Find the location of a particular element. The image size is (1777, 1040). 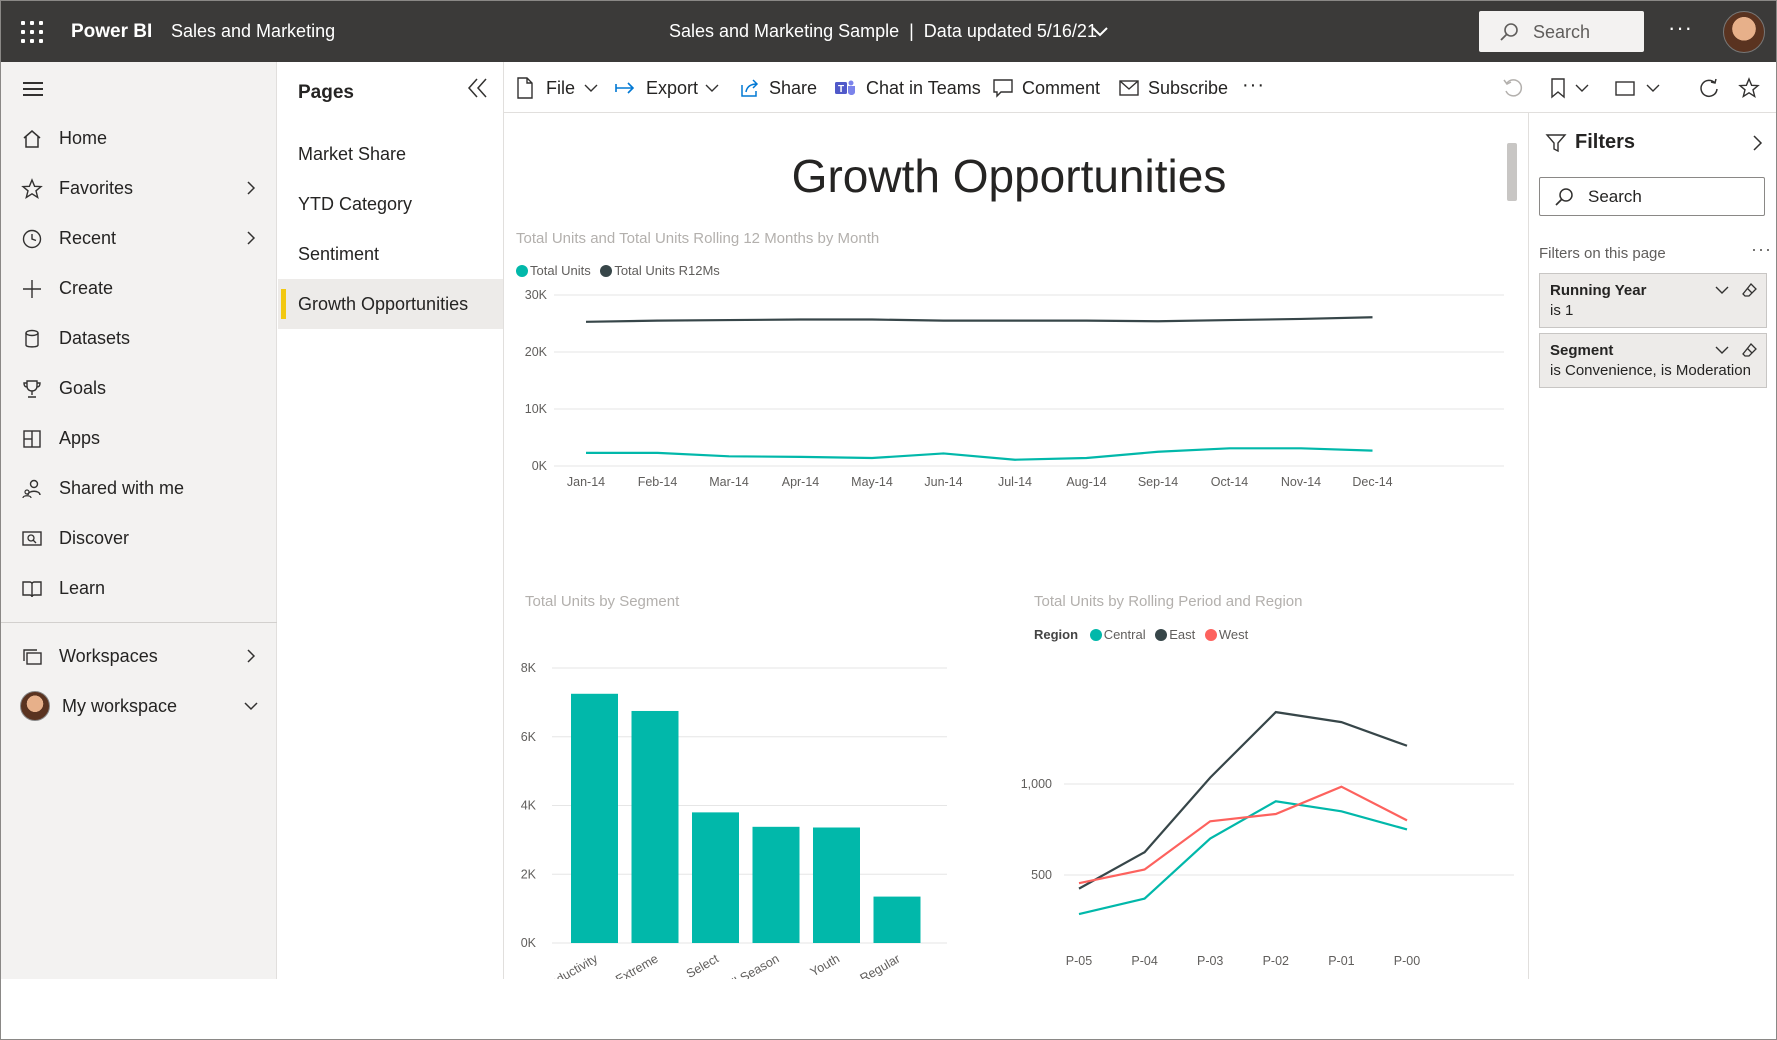

chart3-legend: Region Central East West is located at coordinates (1144, 634).